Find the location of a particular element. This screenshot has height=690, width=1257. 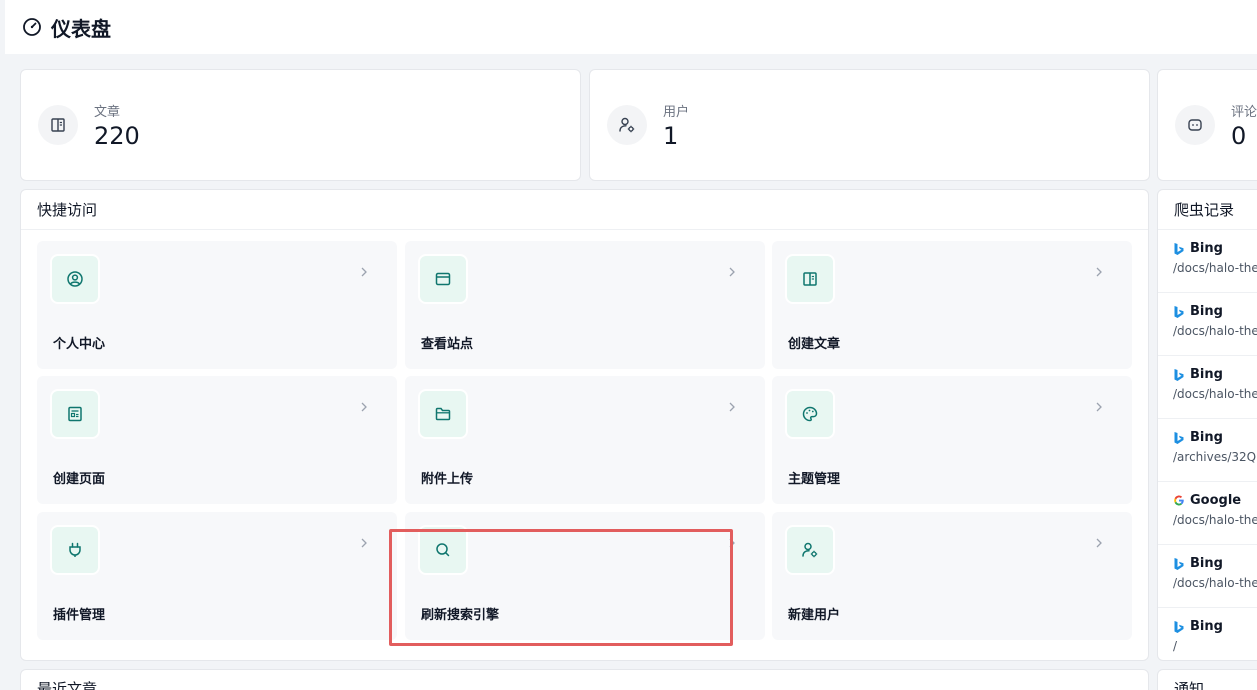

quick-tile-label: 附件上传 is located at coordinates (447, 479).